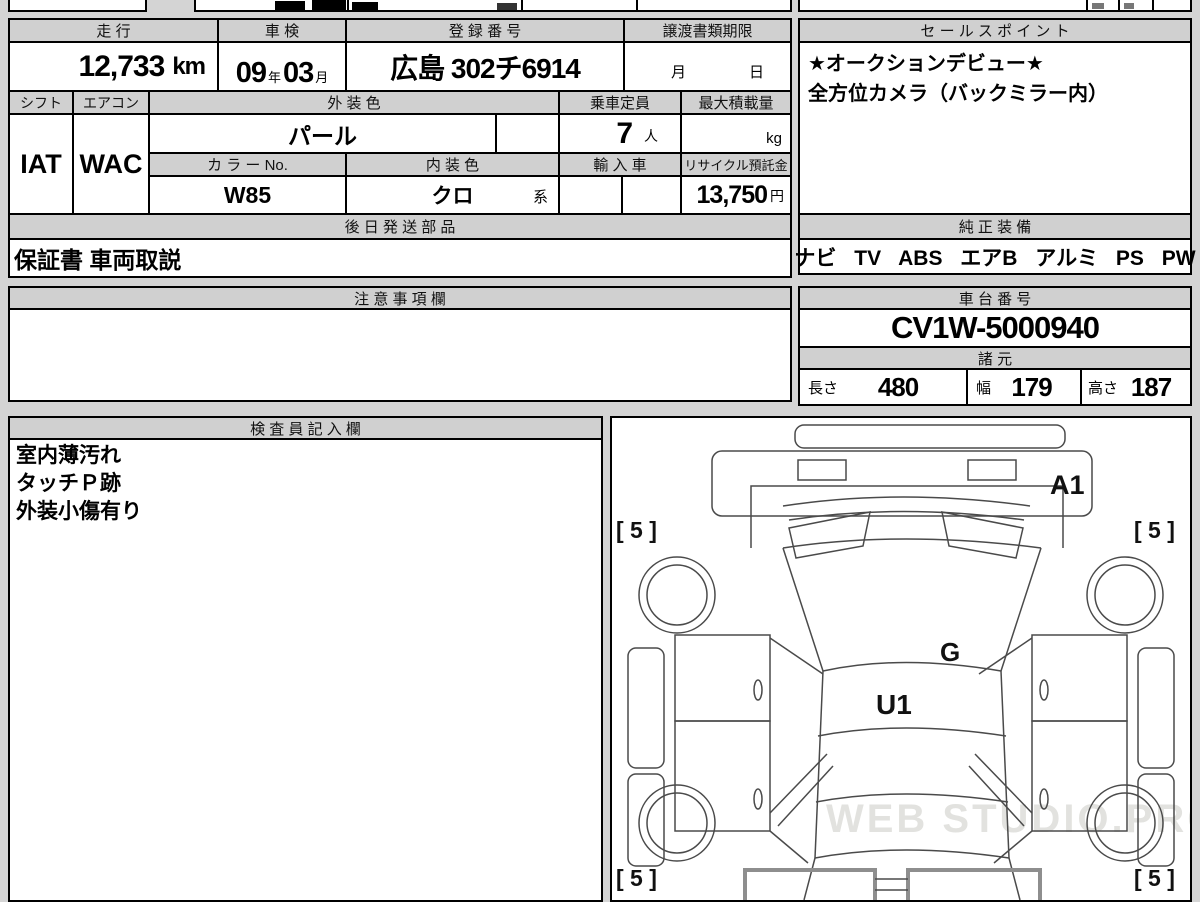 The image size is (1200, 902). Describe the element at coordinates (1031, 386) in the screenshot. I see `spec-width-value: 179` at that location.